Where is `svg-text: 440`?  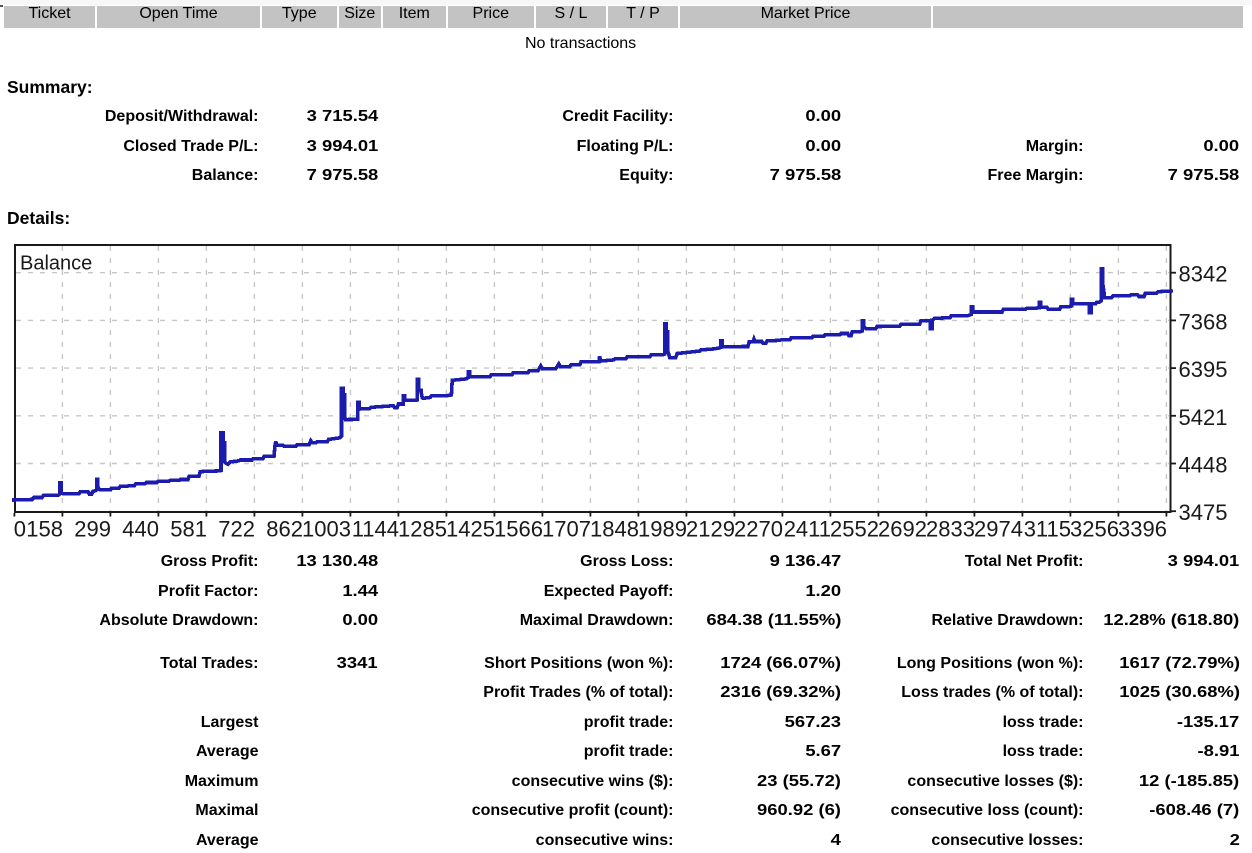 svg-text: 440 is located at coordinates (140, 529).